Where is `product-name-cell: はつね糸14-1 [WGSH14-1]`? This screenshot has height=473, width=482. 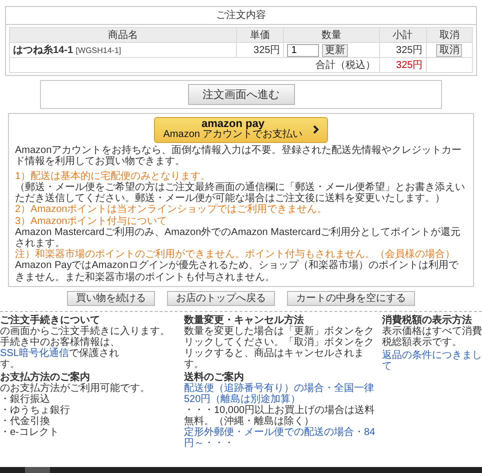
product-name-cell: はつね糸14-1 [WGSH14-1] is located at coordinates (123, 50).